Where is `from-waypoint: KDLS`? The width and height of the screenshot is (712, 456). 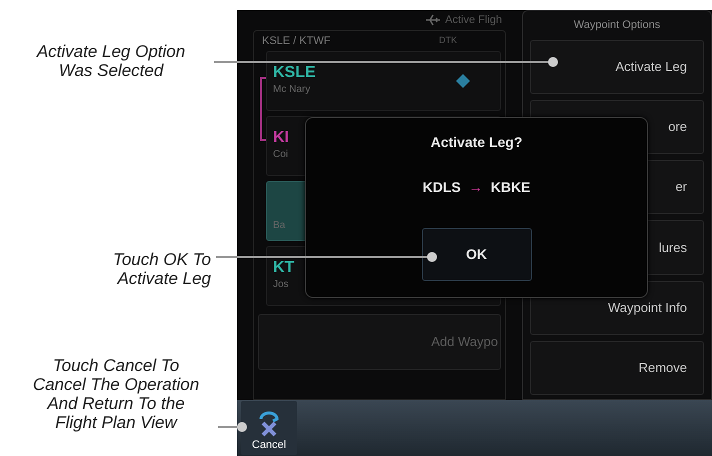
from-waypoint: KDLS is located at coordinates (441, 187).